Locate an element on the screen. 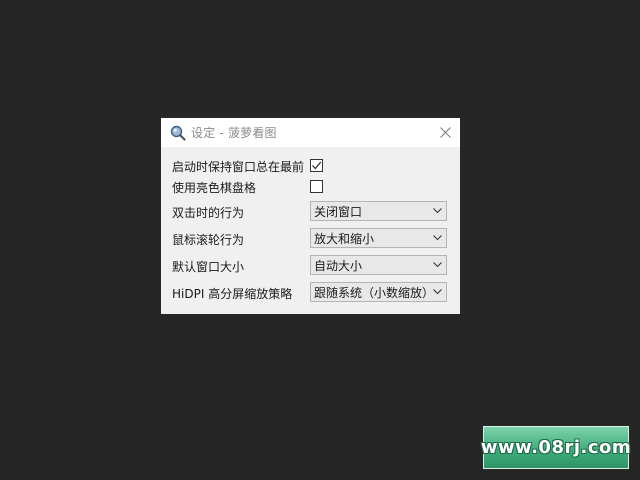  double-click-action-value: 关闭窗口 is located at coordinates (338, 211).